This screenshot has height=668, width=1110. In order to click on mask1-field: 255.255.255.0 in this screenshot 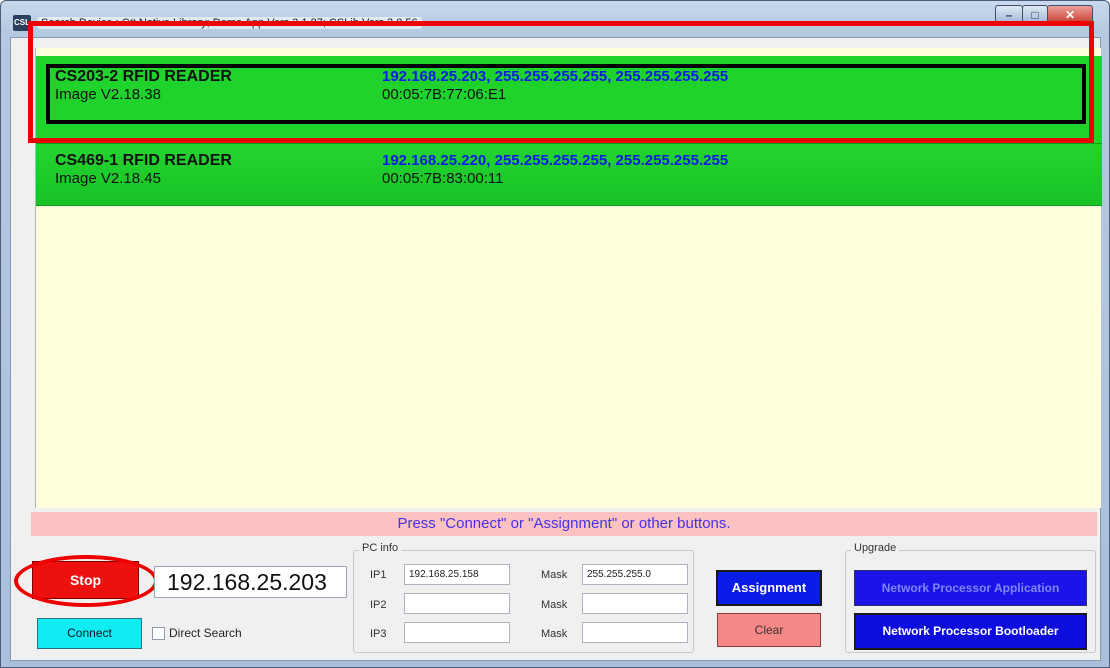, I will do `click(635, 574)`.